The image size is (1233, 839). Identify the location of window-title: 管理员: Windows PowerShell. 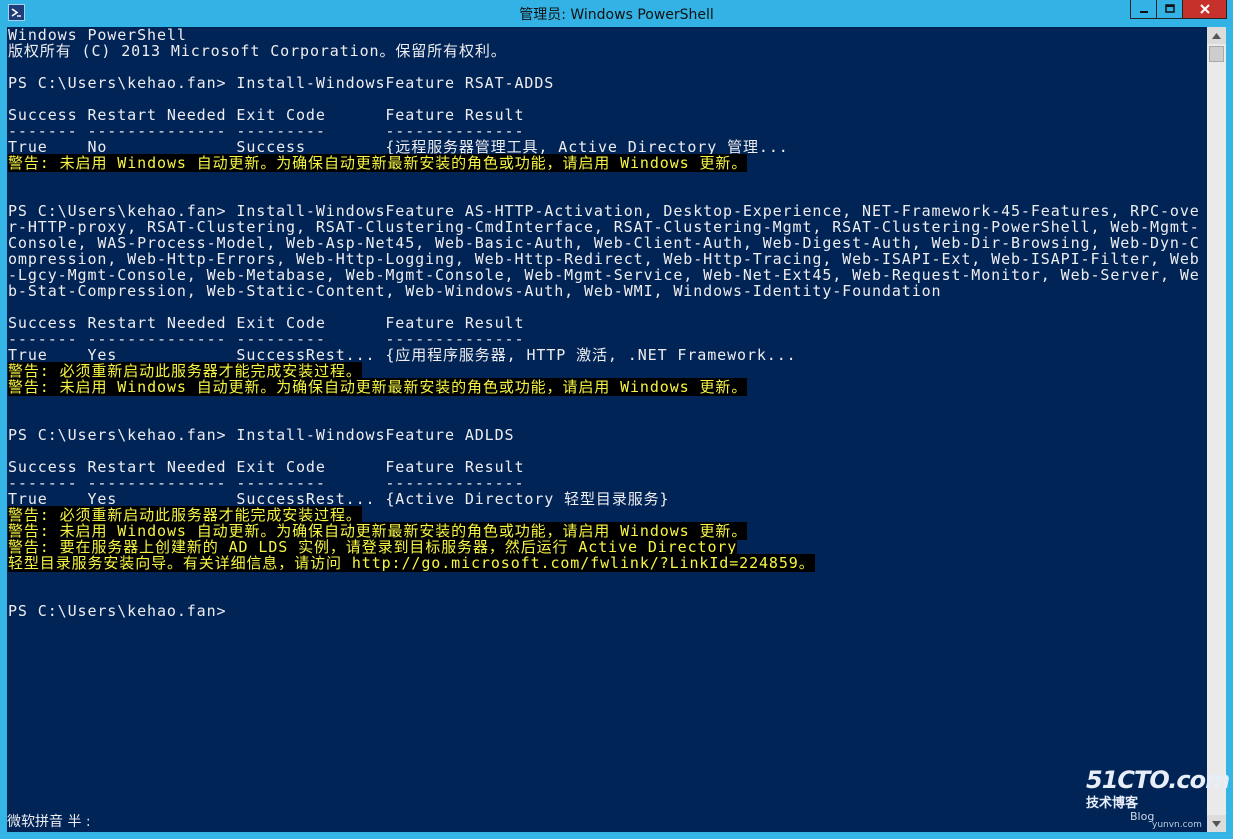
(616, 15).